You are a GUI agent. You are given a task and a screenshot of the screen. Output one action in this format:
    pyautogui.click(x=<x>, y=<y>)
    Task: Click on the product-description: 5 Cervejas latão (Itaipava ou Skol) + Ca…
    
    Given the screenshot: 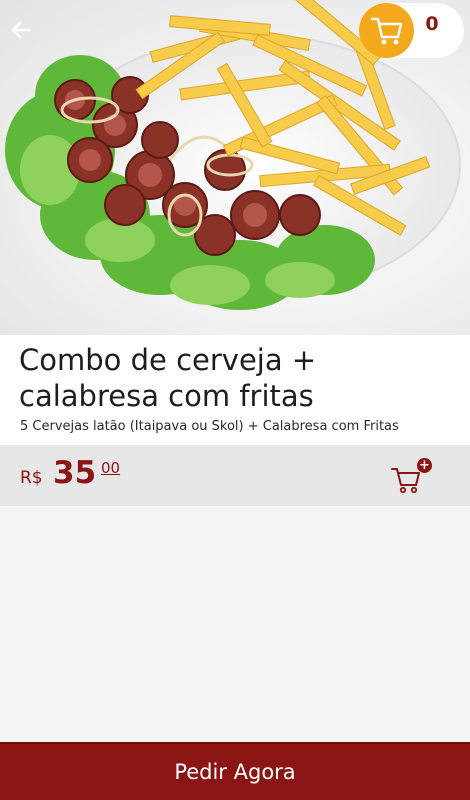 What is the action you would take?
    pyautogui.click(x=209, y=426)
    